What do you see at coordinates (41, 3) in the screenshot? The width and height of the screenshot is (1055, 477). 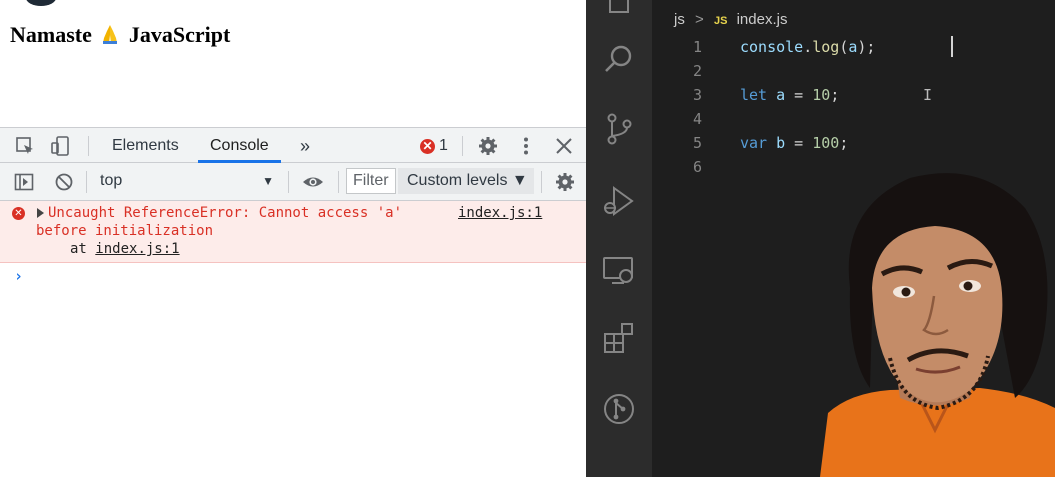 I see `corner-artifact` at bounding box center [41, 3].